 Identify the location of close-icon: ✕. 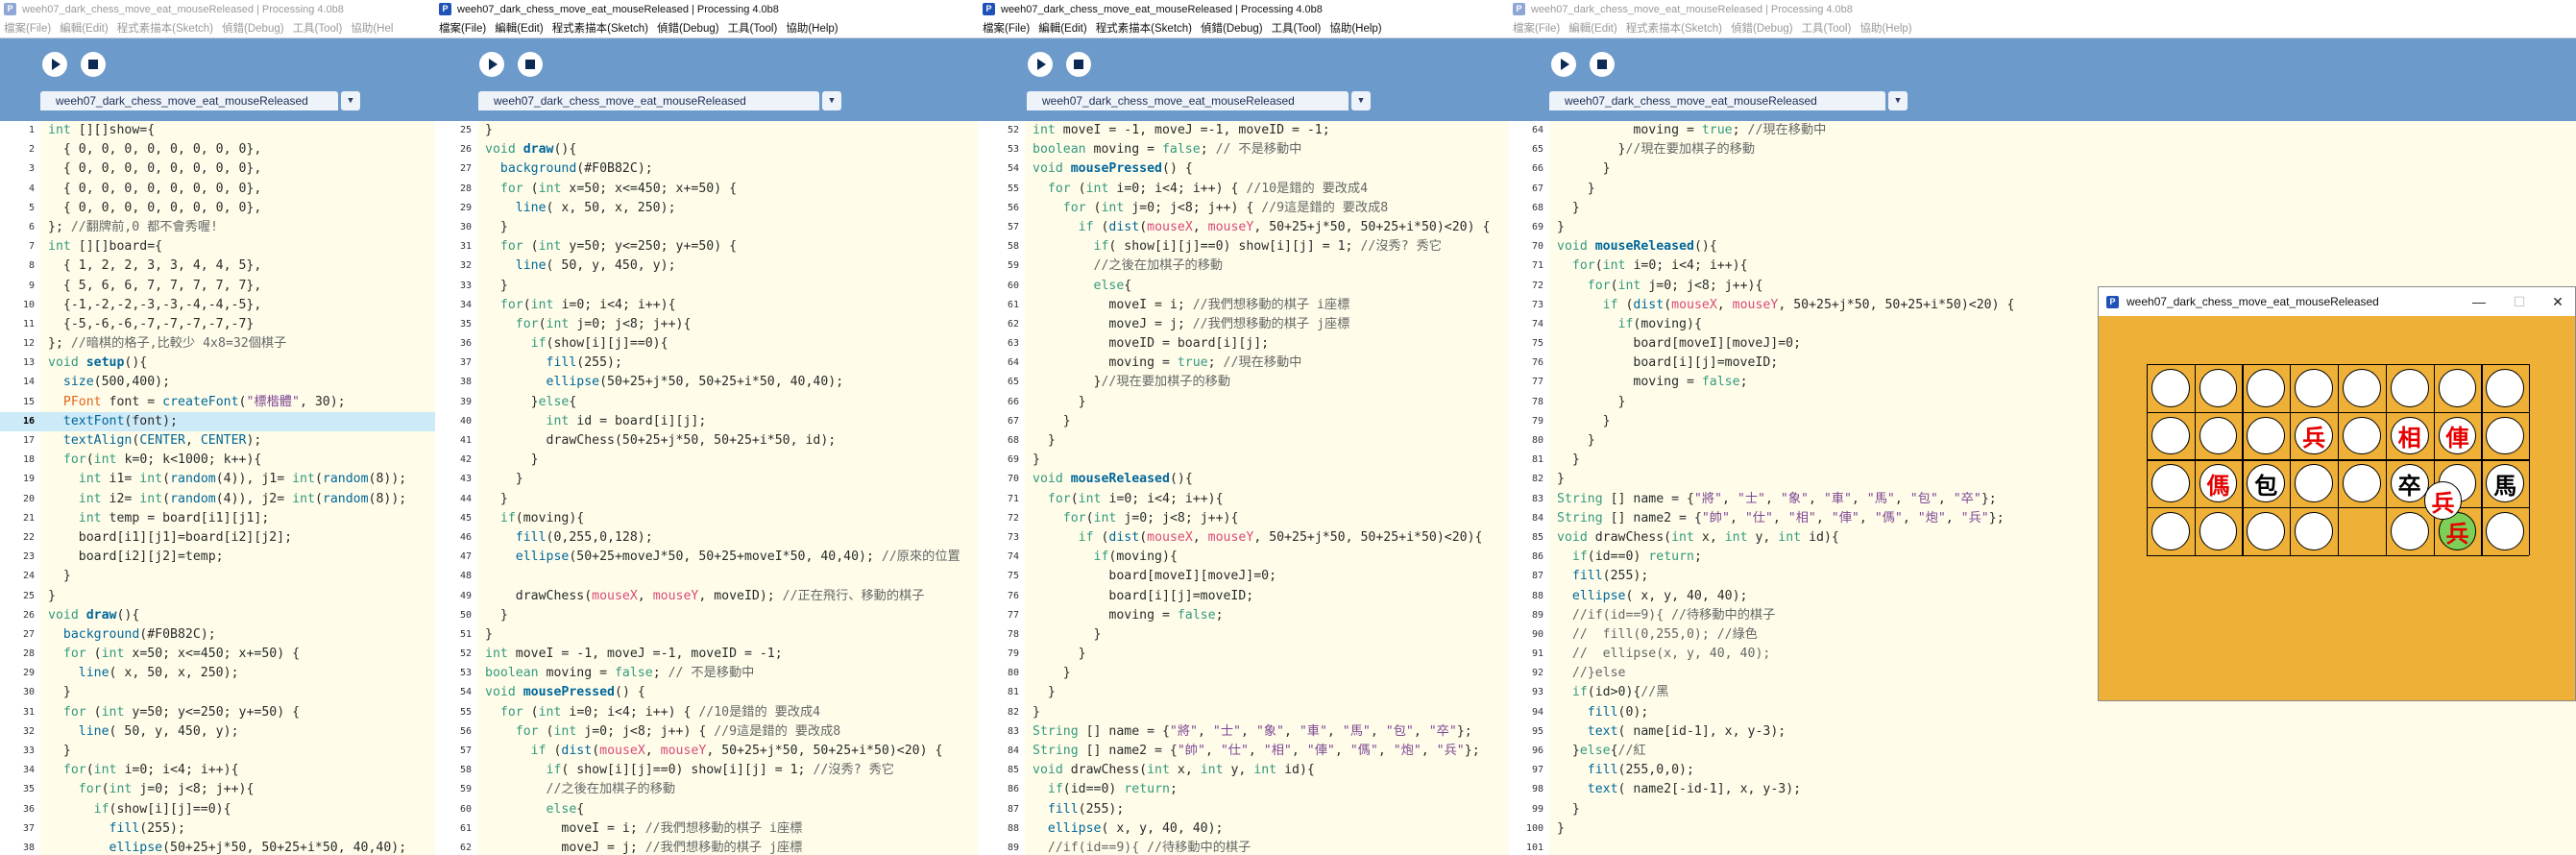
(2557, 301).